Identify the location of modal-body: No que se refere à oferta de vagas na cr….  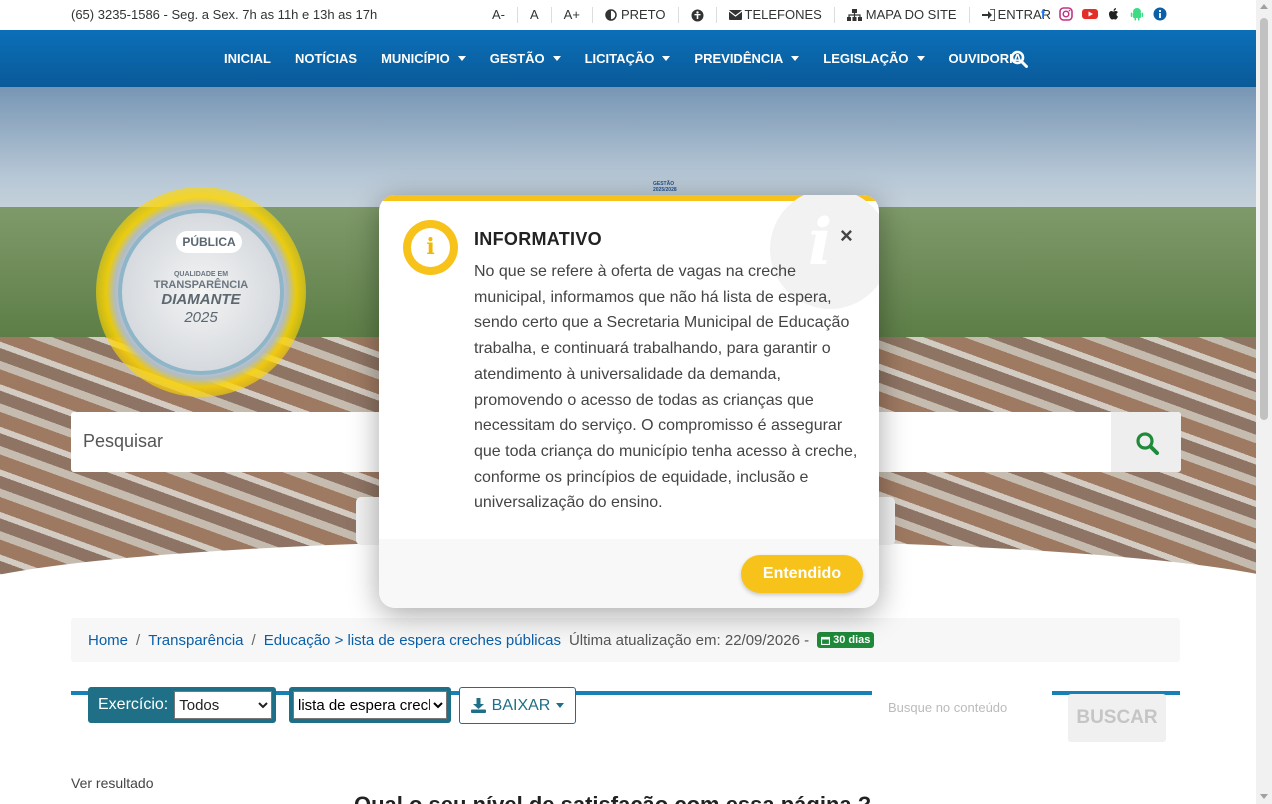
(666, 387).